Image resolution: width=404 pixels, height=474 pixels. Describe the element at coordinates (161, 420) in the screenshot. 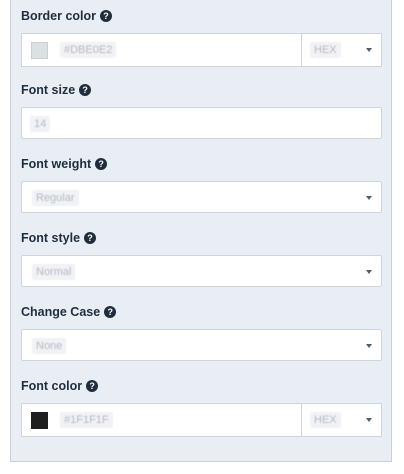

I see `font-color-input: #1F1F1F` at that location.